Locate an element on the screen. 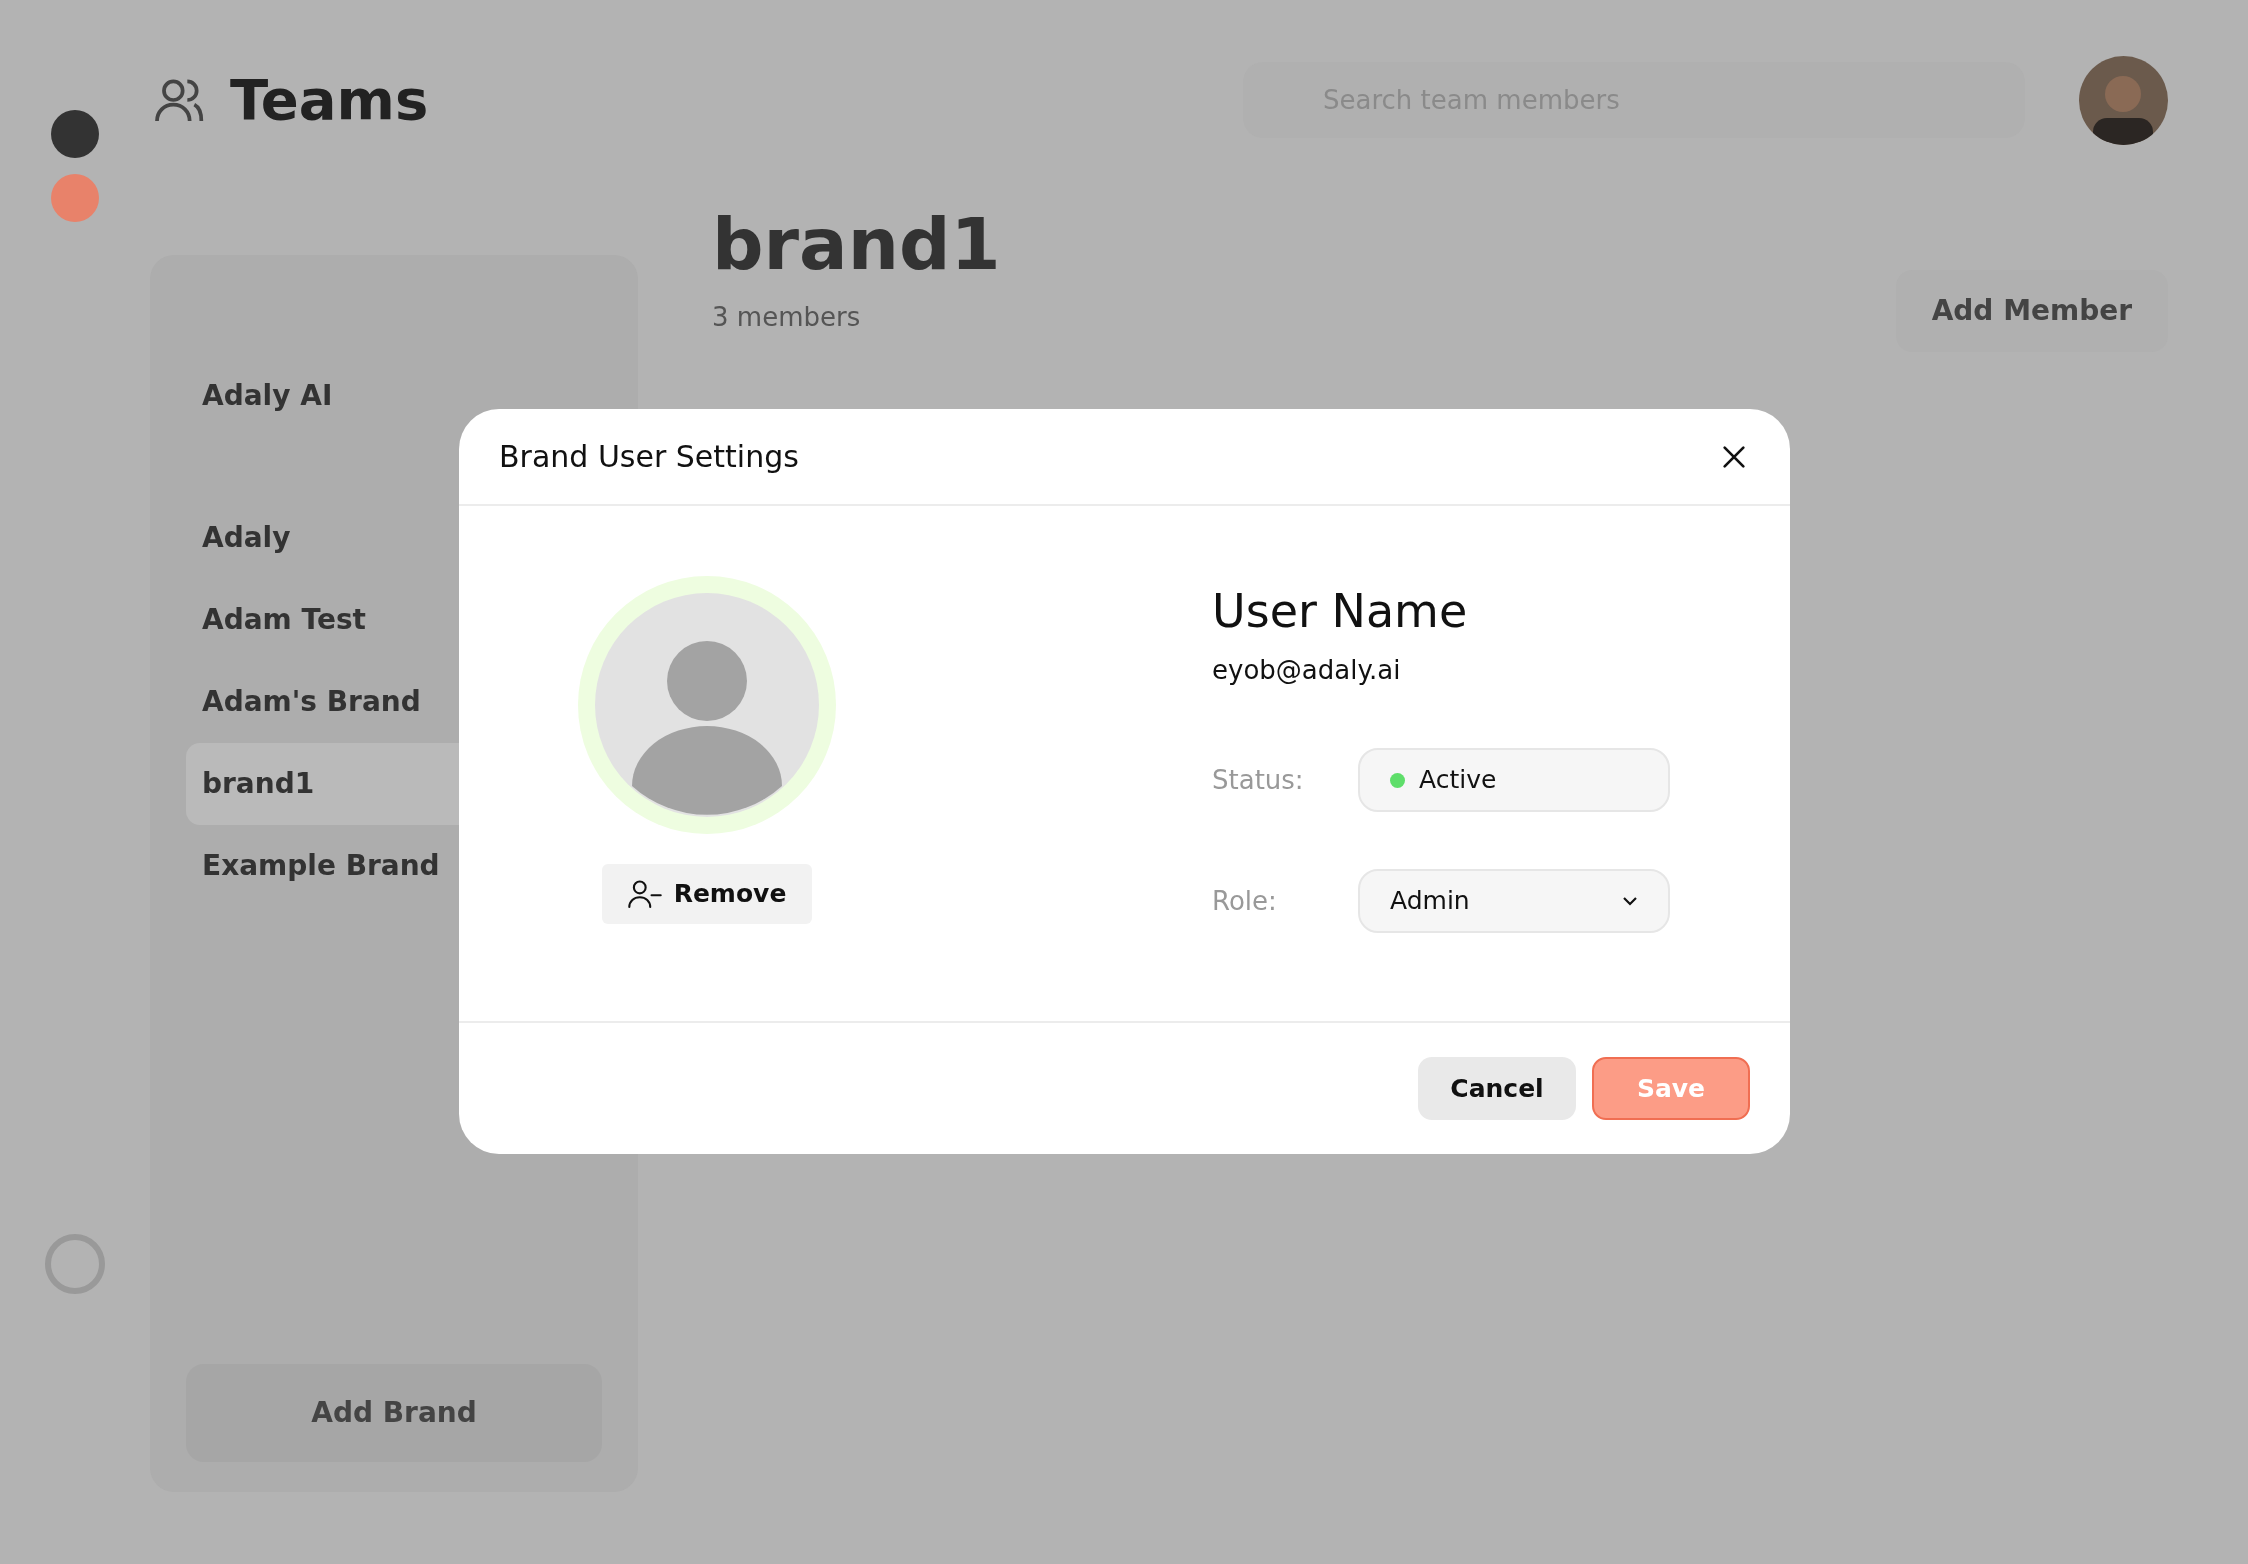 This screenshot has width=2248, height=1564. sidebar-item: Adaly AI is located at coordinates (394, 396).